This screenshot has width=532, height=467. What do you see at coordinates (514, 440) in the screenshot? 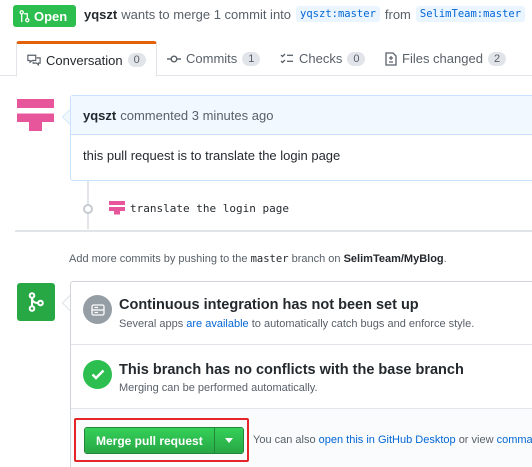
I see `command-line-instructions-link: comman` at bounding box center [514, 440].